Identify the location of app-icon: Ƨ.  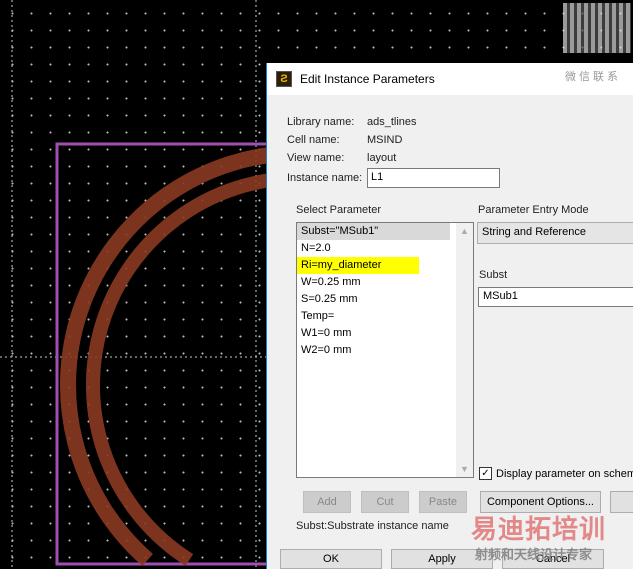
(284, 79).